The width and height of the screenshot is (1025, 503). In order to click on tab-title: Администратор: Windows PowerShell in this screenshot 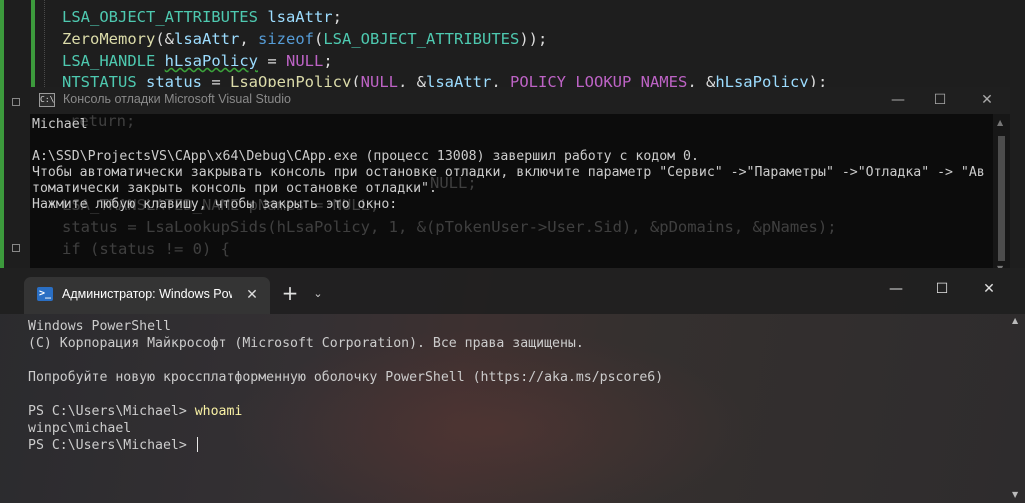, I will do `click(147, 294)`.